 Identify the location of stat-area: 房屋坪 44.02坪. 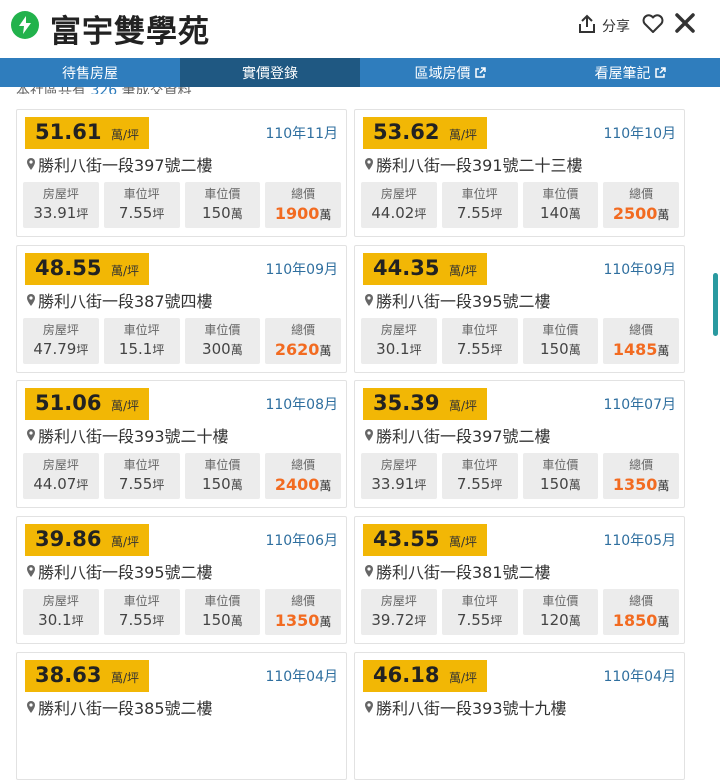
(399, 205).